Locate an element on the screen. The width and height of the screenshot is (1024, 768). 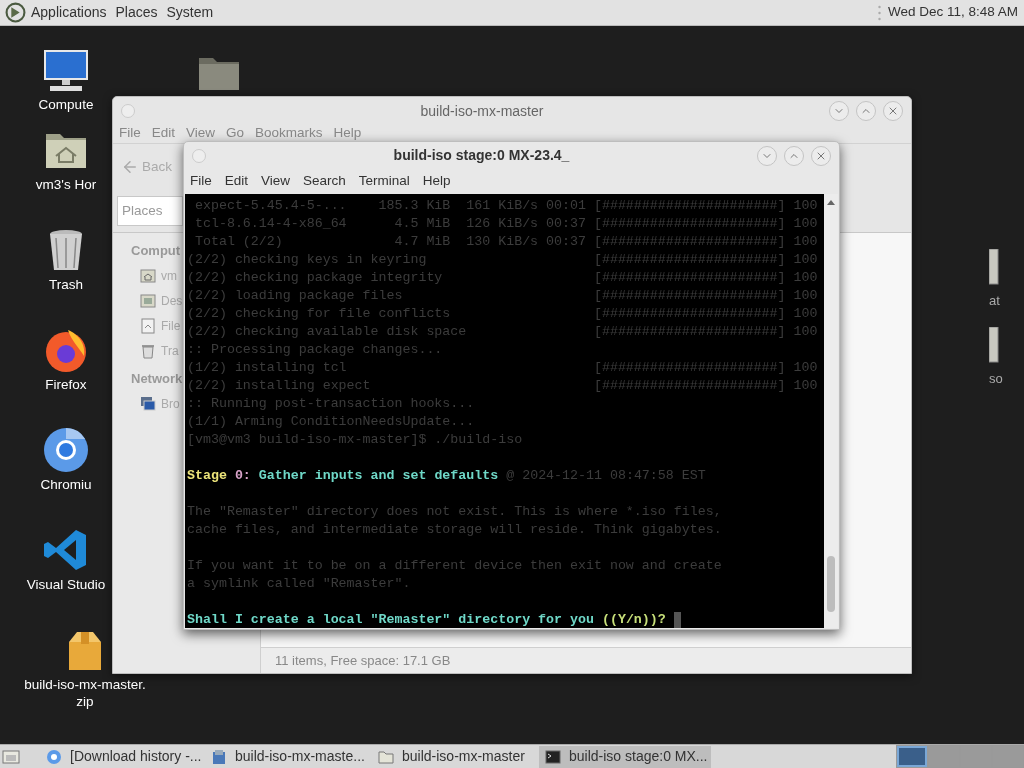
terminal-icon is located at coordinates (553, 756).